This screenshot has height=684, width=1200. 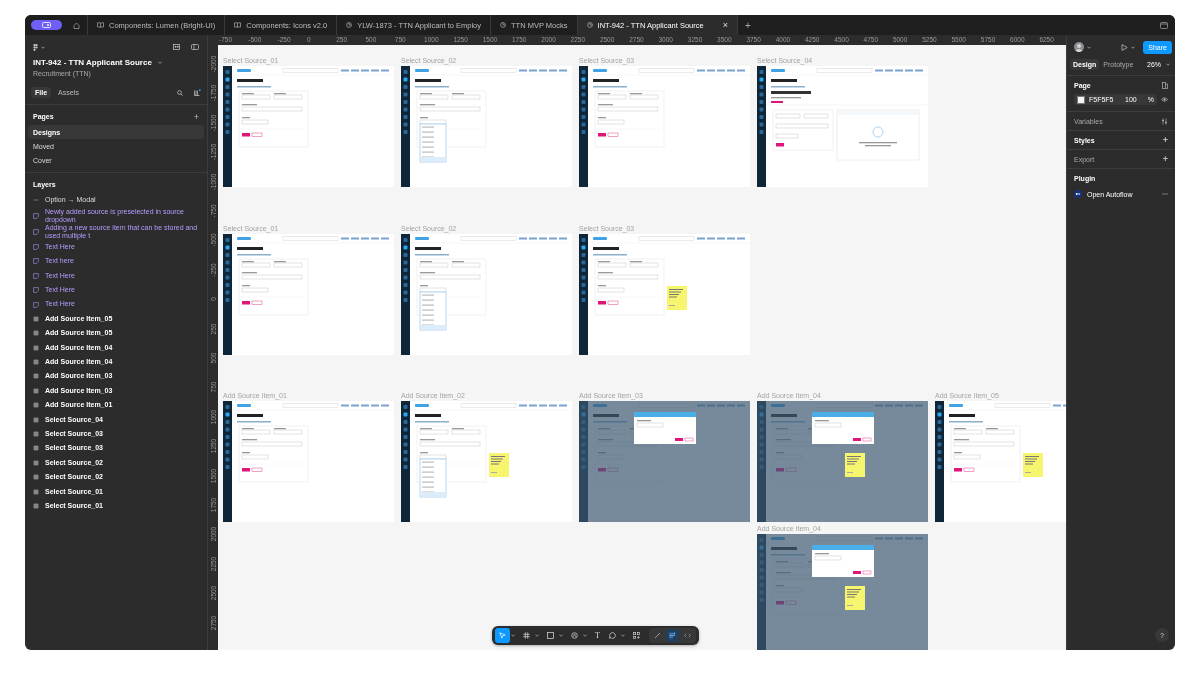 What do you see at coordinates (597, 635) in the screenshot?
I see `text-tool-button: T` at bounding box center [597, 635].